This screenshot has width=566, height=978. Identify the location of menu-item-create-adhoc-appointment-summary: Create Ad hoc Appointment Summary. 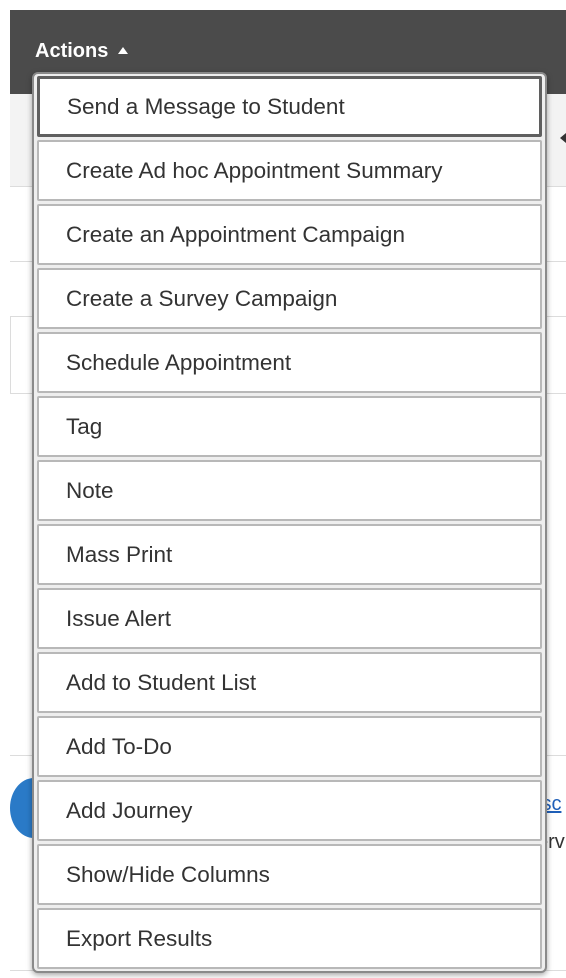
(289, 170).